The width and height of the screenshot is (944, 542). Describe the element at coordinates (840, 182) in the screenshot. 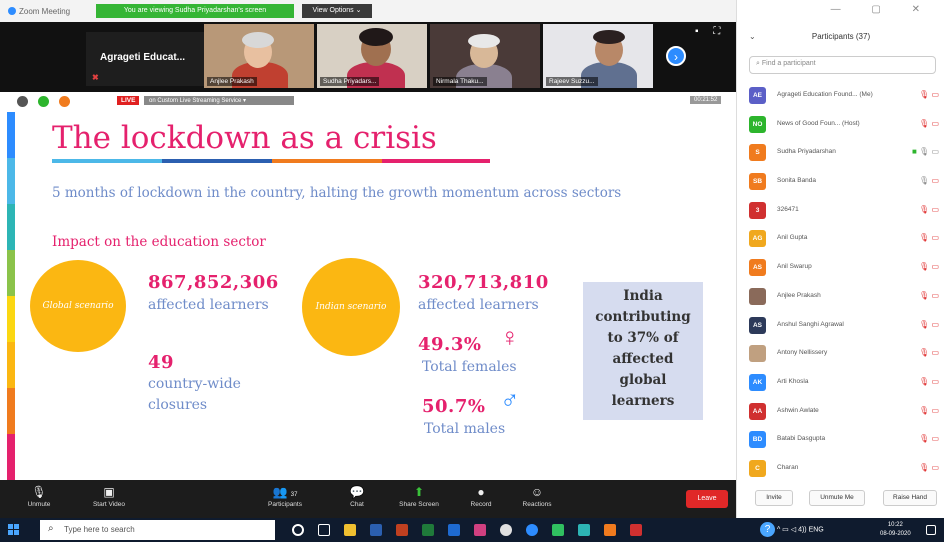

I see `participant-row: SB Sonita Banda 🎙 ▭` at that location.